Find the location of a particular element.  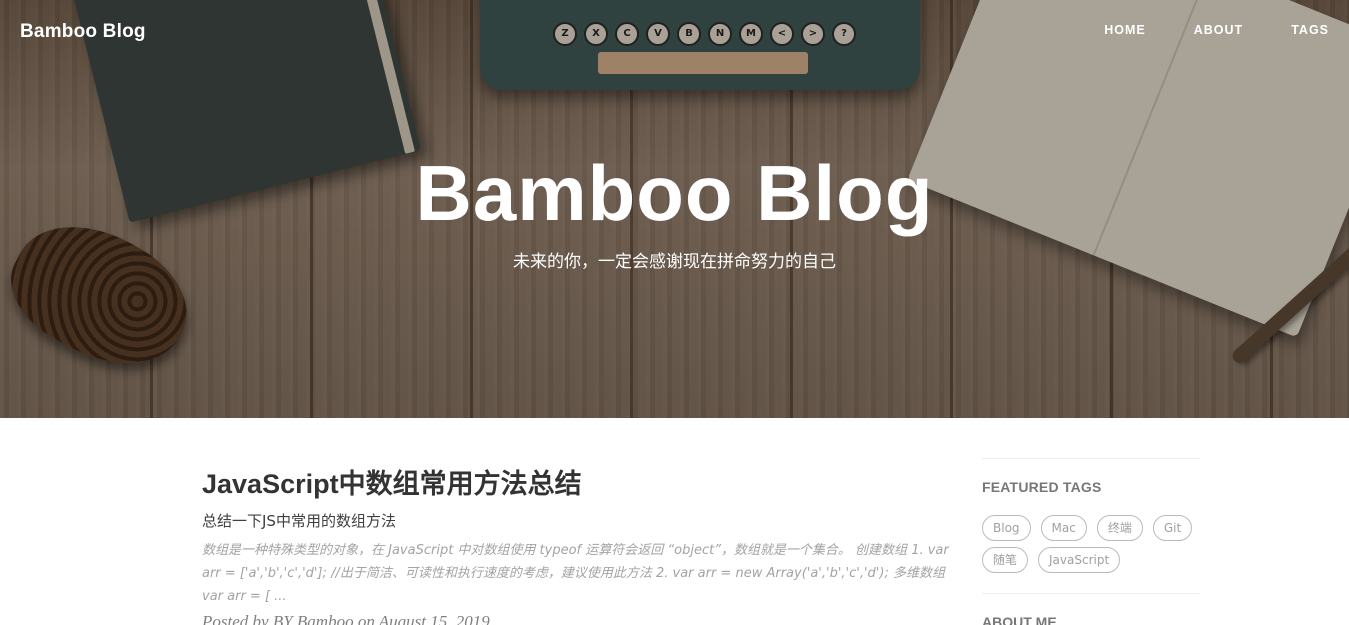

tag-essay: 随笔 is located at coordinates (1005, 560).